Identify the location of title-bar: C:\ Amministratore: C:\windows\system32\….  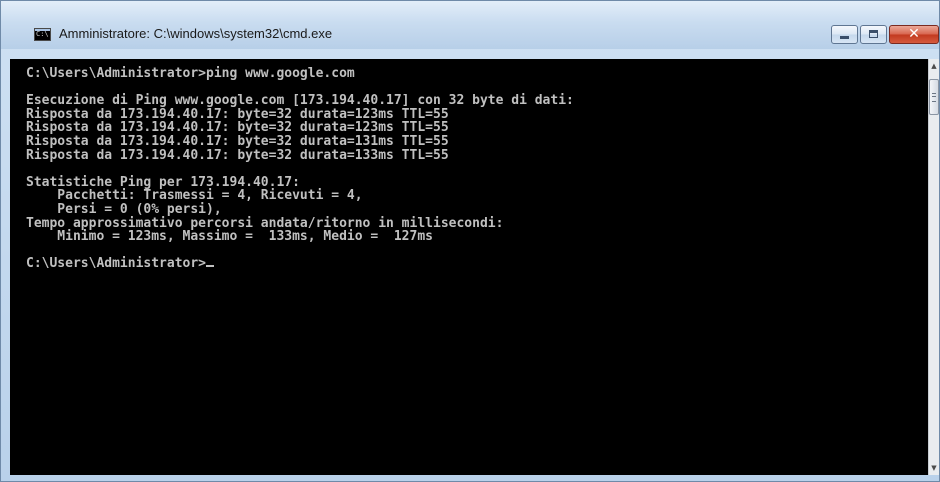
(470, 25).